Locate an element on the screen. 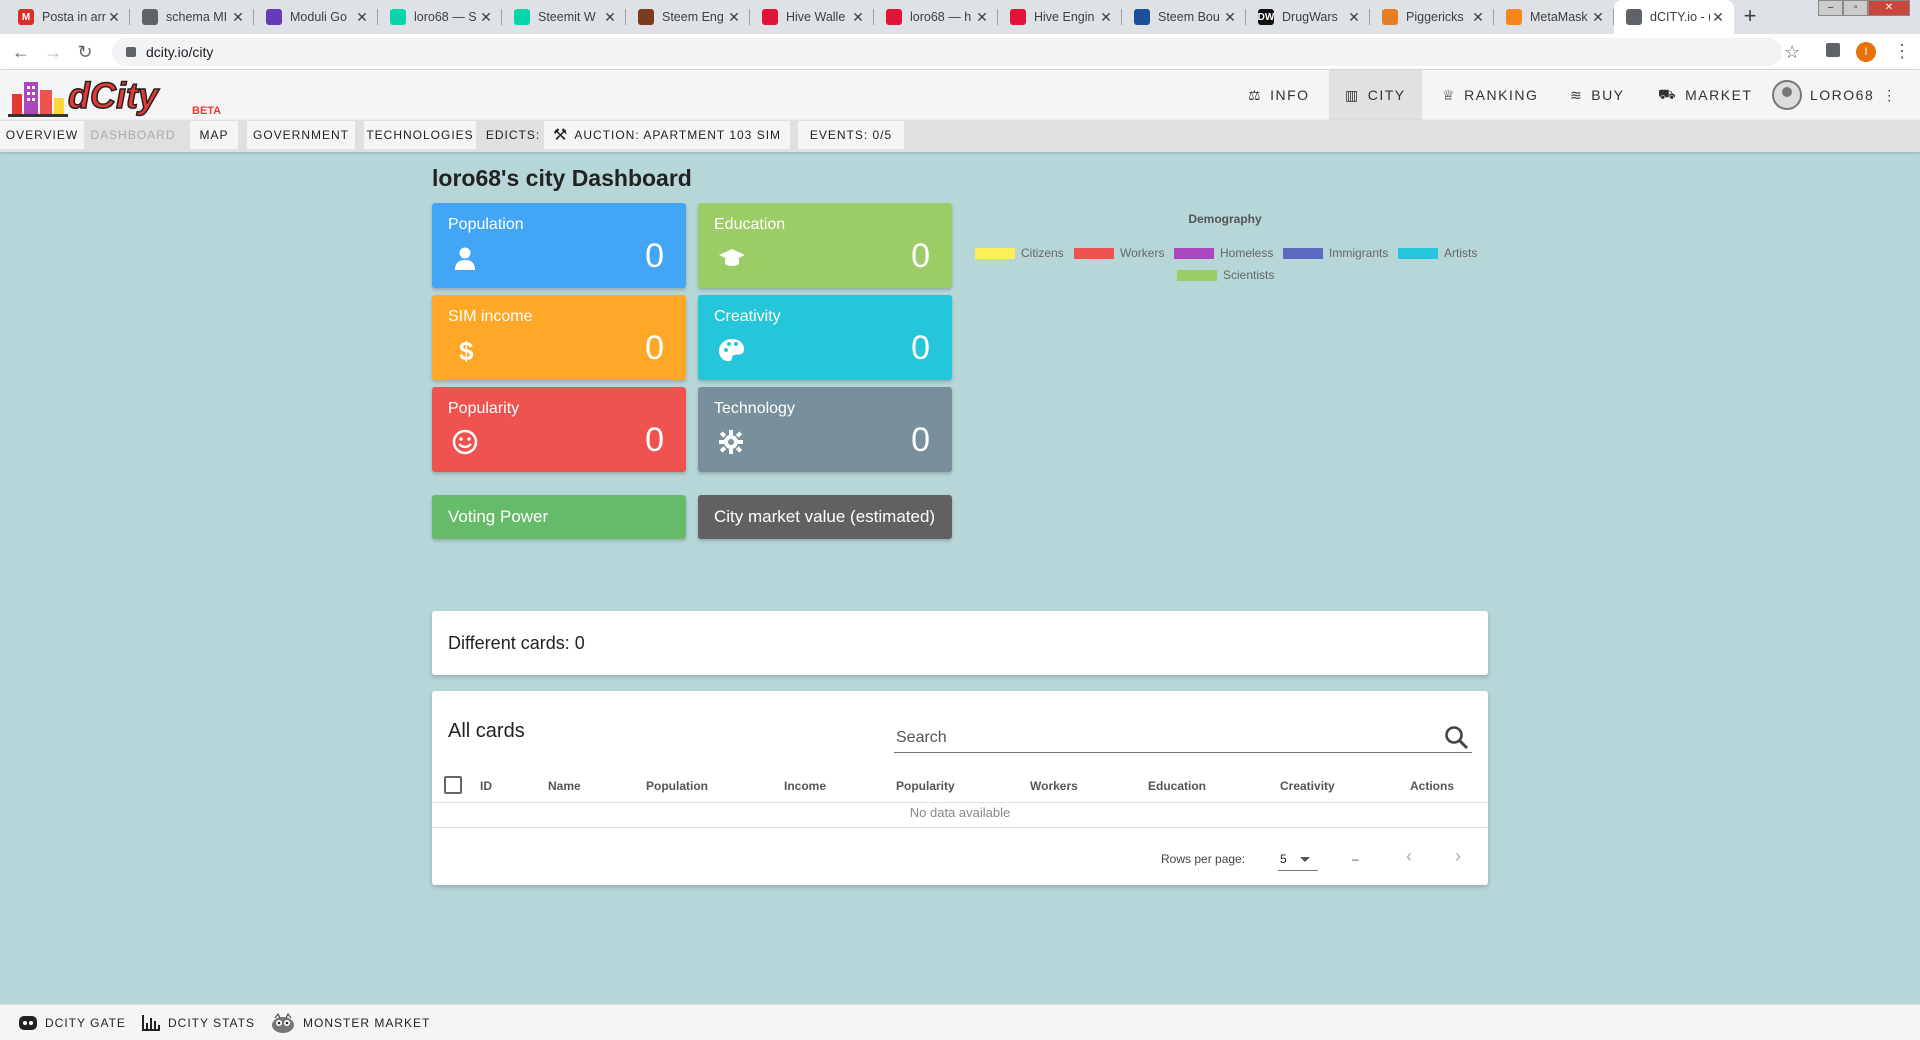  rows-per-page-label: Rows per page: is located at coordinates (1203, 859).